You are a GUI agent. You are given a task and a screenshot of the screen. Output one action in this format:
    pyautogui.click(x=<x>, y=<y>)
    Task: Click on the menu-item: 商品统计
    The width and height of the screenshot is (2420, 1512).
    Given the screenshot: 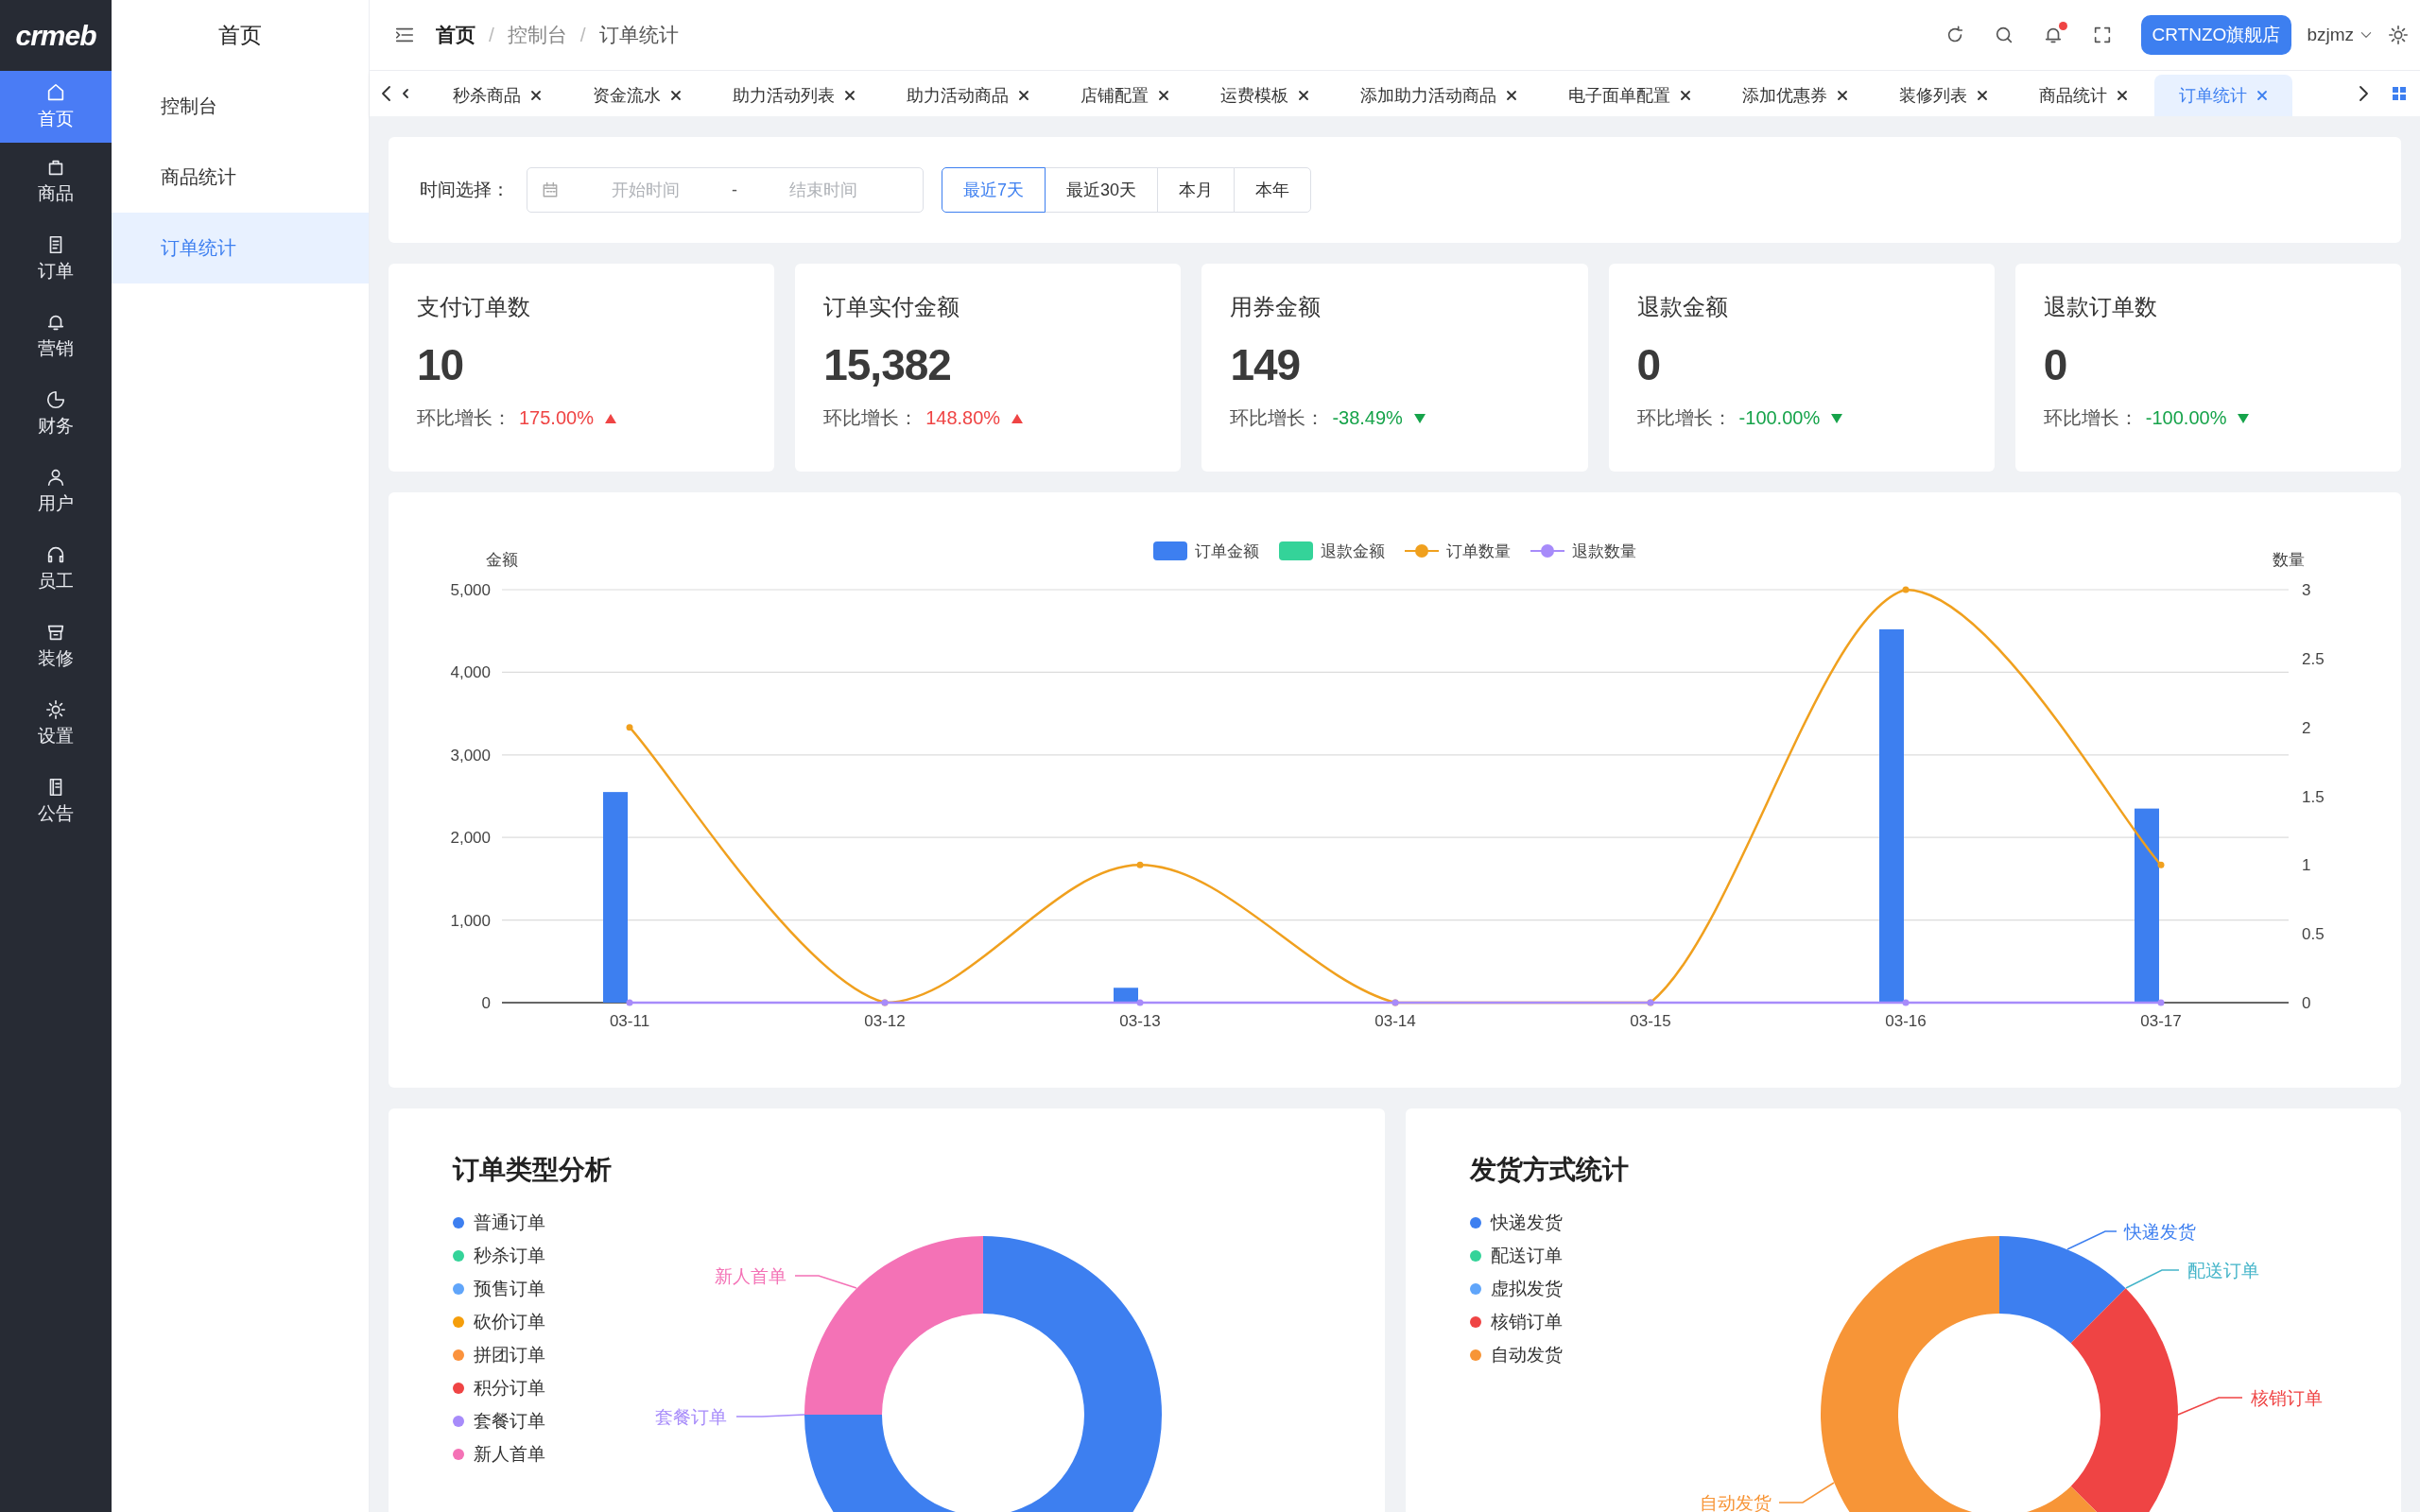 What is the action you would take?
    pyautogui.click(x=241, y=177)
    